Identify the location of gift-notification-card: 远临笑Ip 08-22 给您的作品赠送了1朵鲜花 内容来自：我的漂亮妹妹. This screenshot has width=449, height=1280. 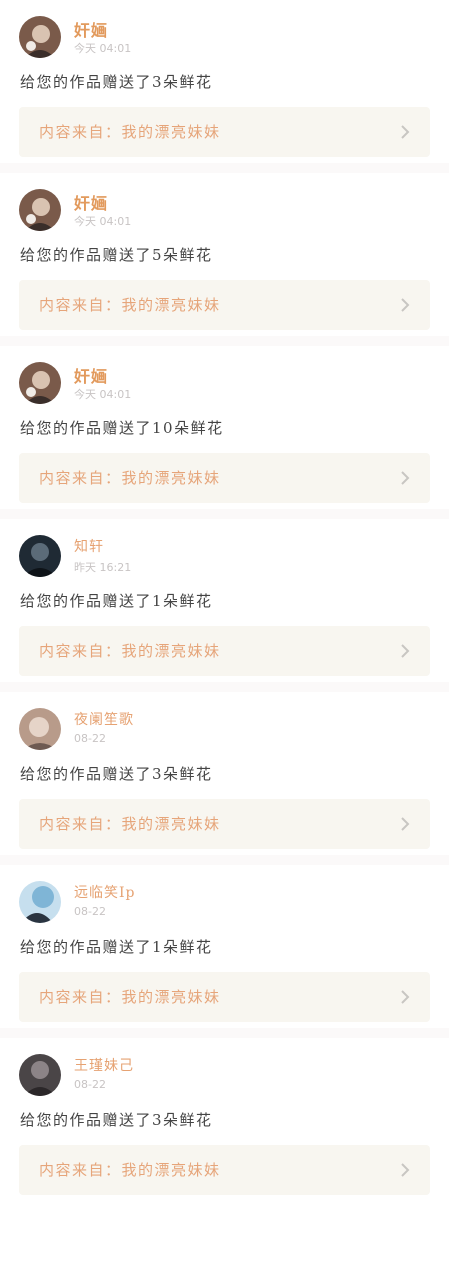
(224, 951).